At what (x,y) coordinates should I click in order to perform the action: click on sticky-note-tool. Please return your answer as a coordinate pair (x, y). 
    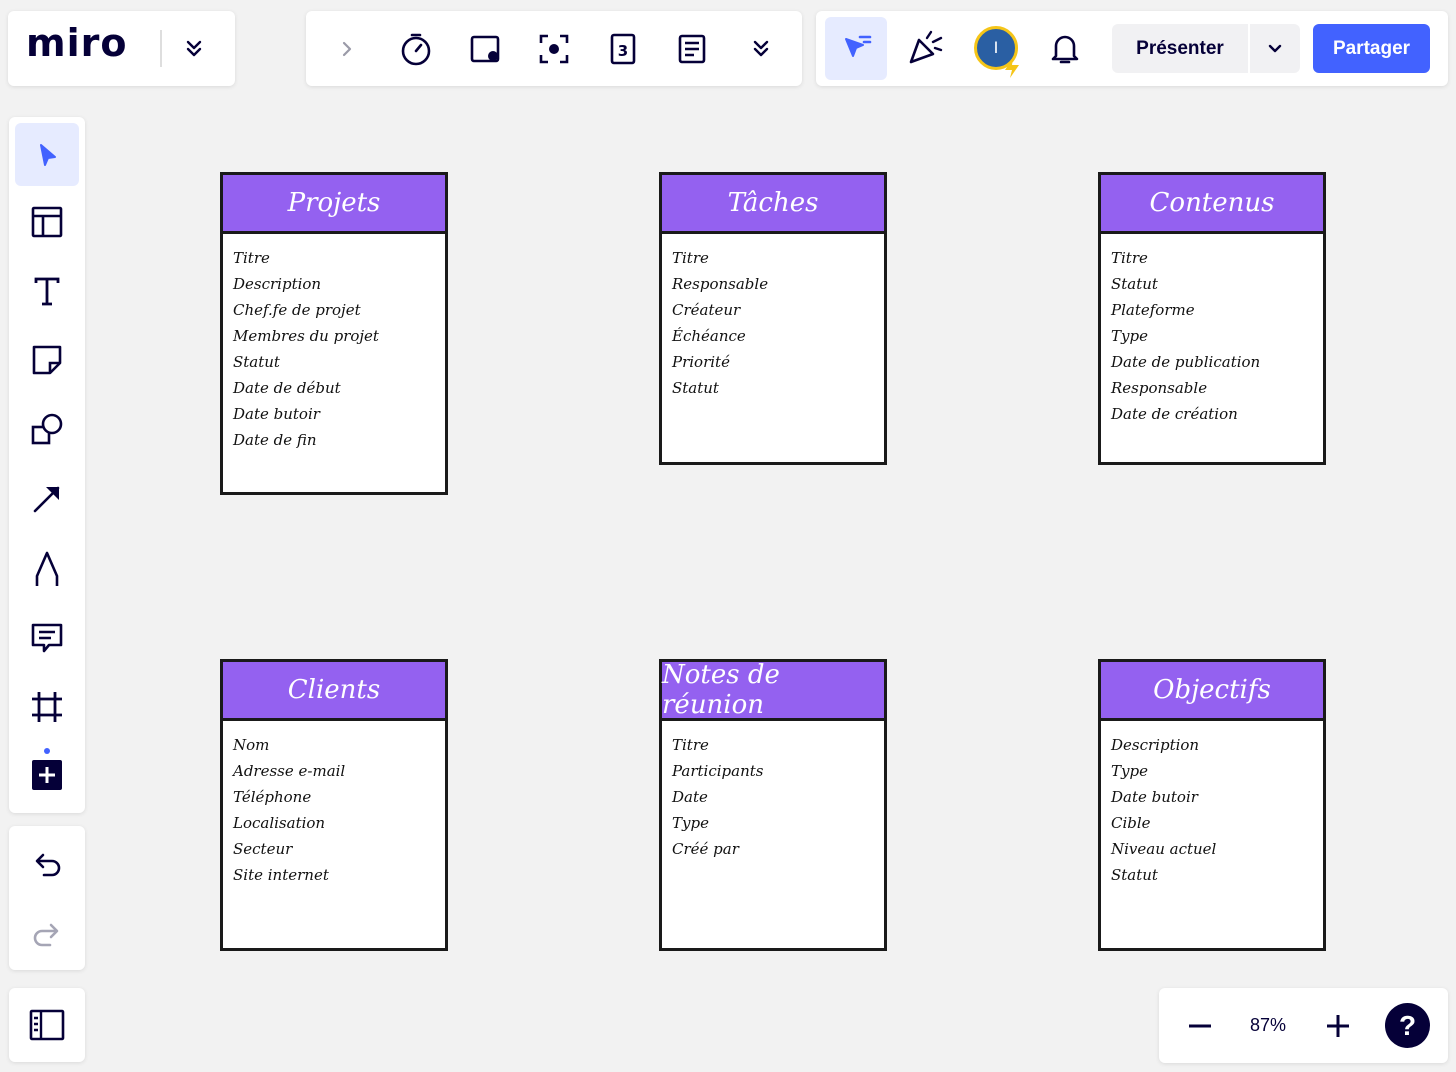
    Looking at the image, I should click on (47, 360).